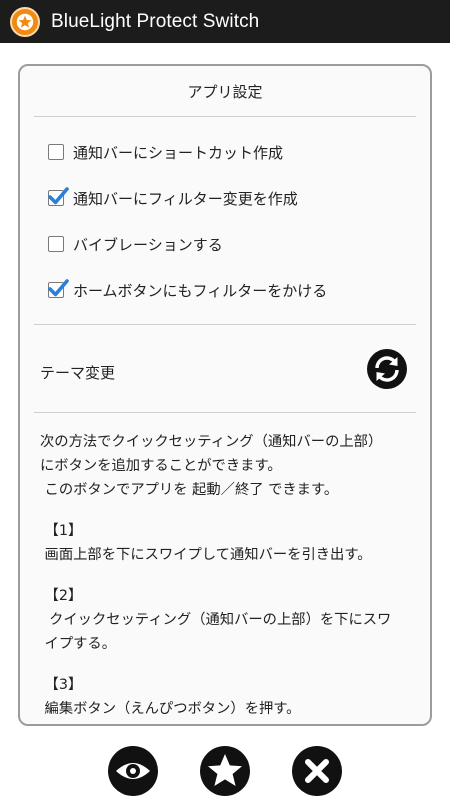 The image size is (450, 801). I want to click on help-line: にボタンを追加することができます。, so click(161, 466).